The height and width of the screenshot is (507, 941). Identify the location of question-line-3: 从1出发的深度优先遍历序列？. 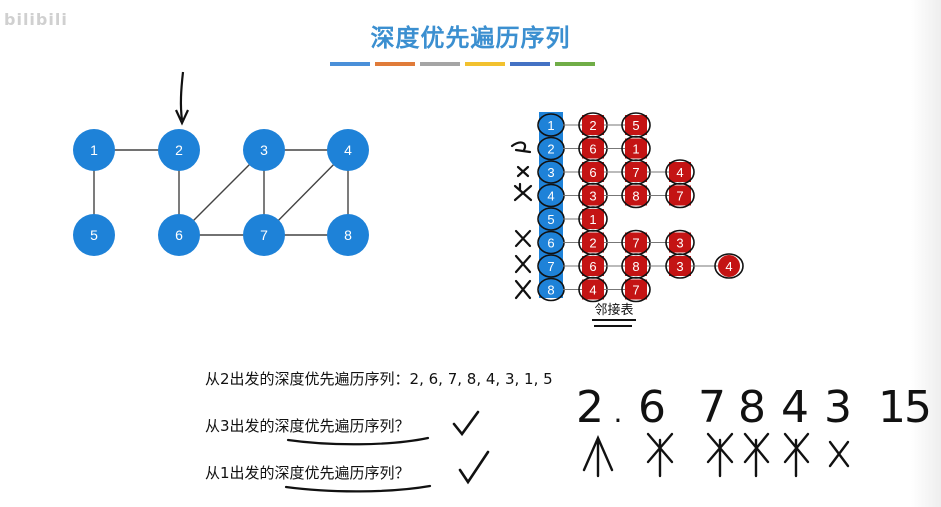
(307, 472).